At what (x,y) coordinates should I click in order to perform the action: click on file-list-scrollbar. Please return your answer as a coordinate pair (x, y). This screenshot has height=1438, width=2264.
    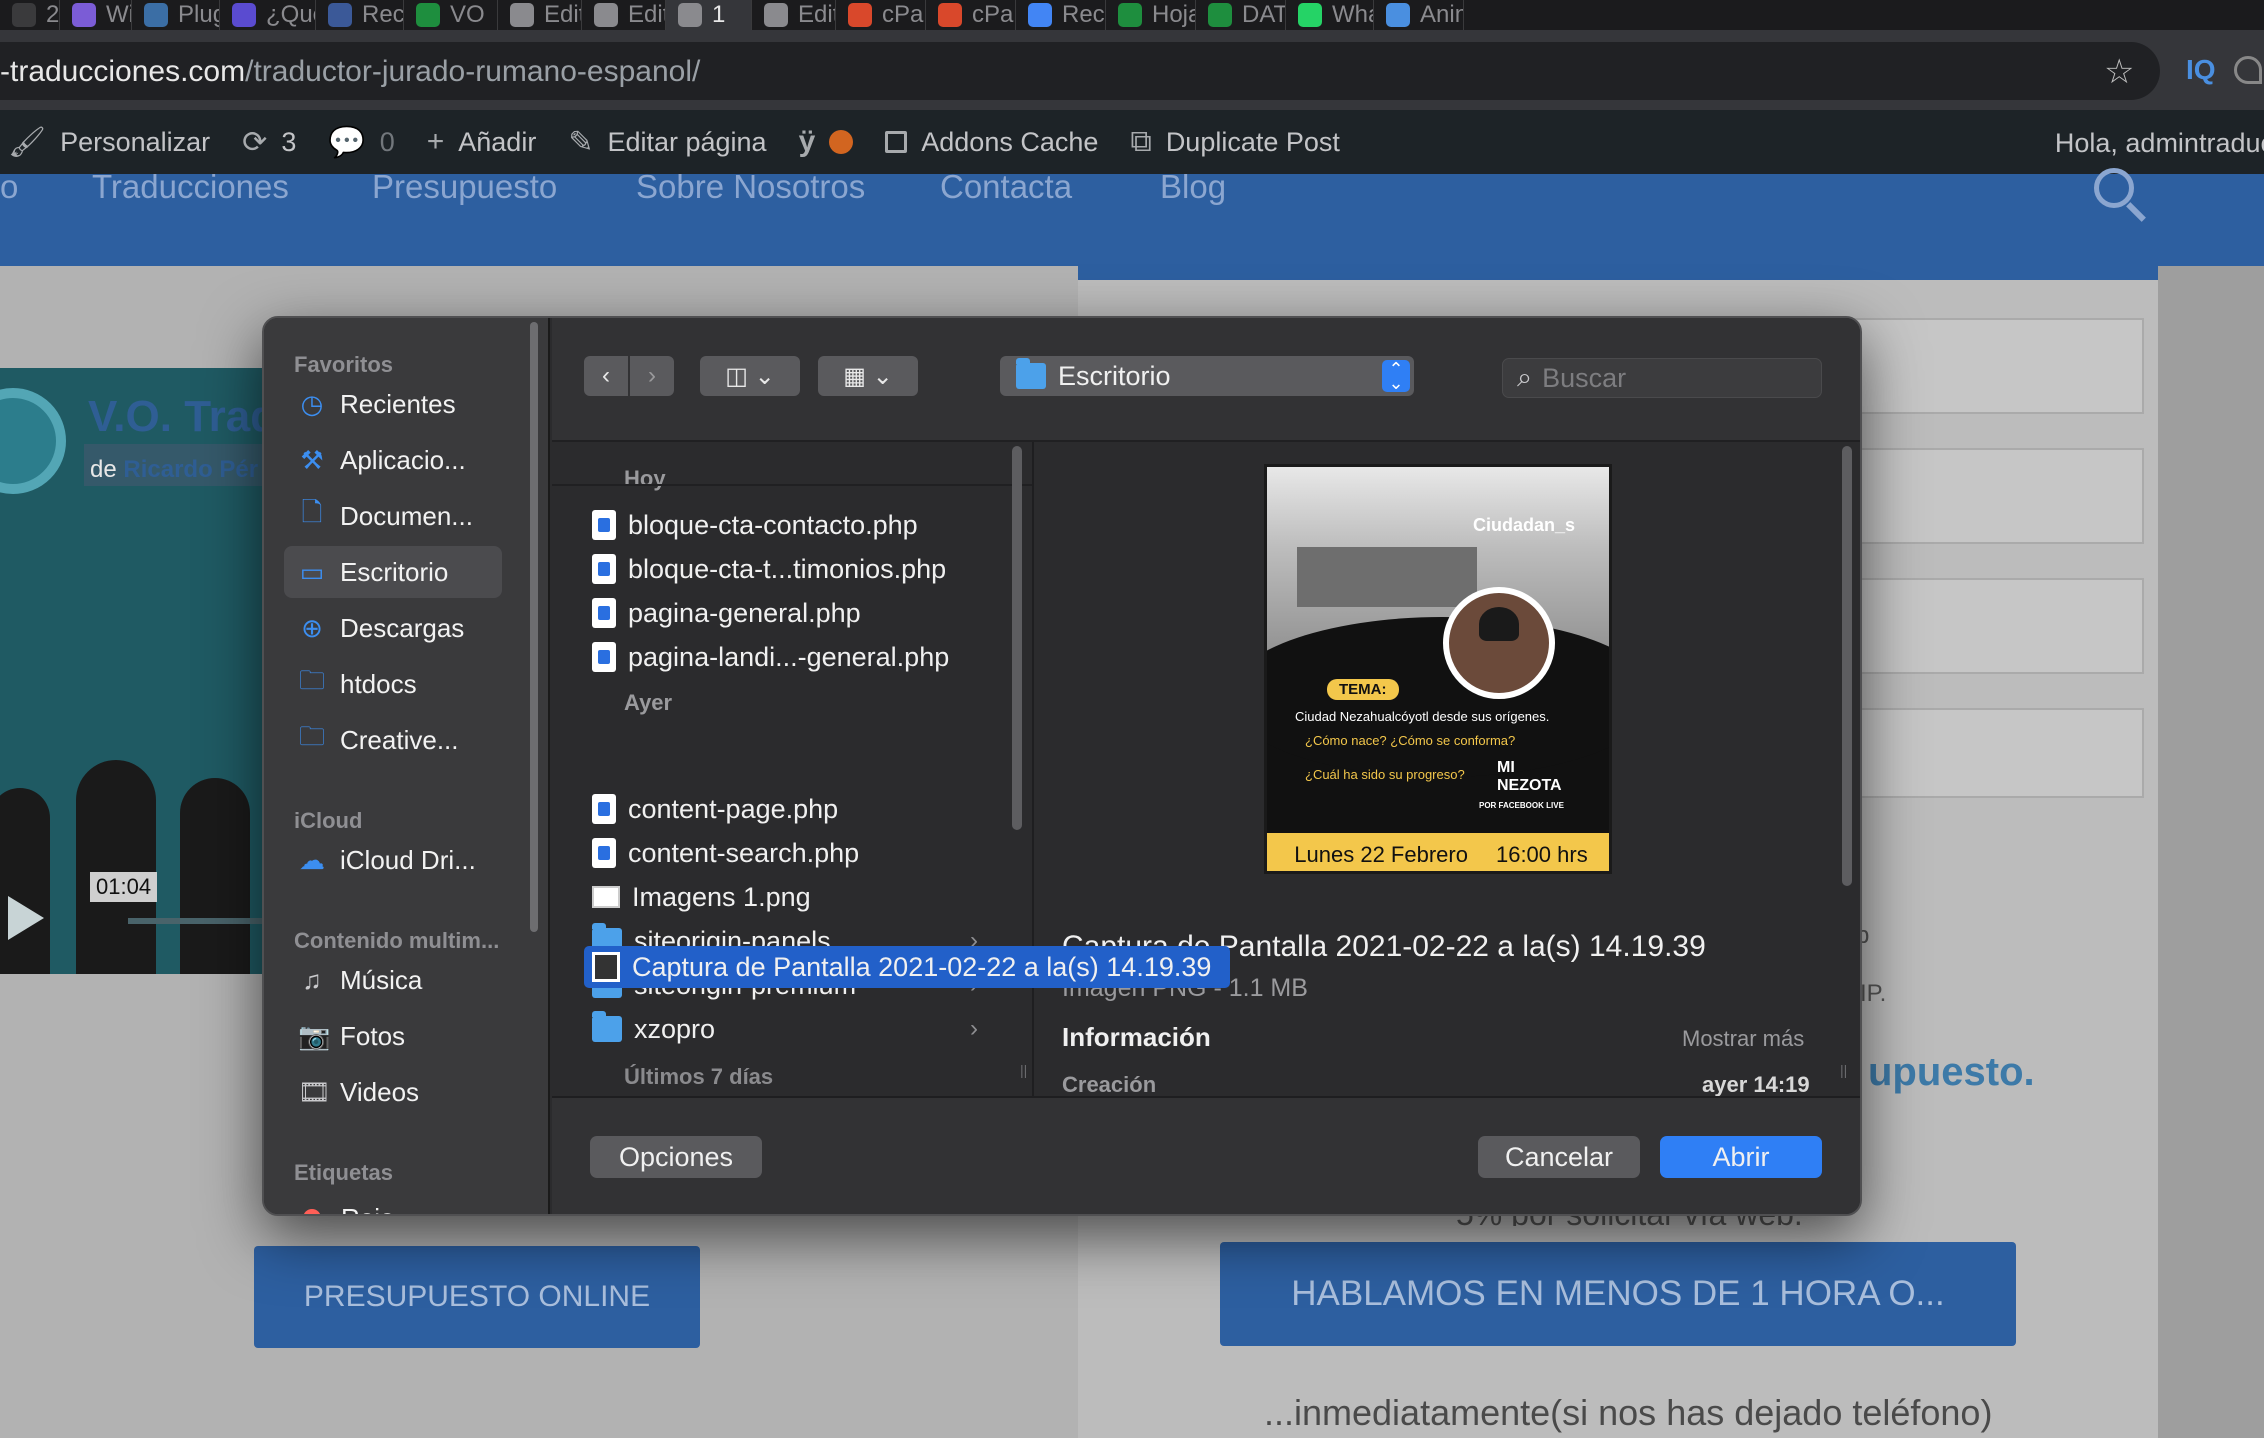
    Looking at the image, I should click on (1017, 638).